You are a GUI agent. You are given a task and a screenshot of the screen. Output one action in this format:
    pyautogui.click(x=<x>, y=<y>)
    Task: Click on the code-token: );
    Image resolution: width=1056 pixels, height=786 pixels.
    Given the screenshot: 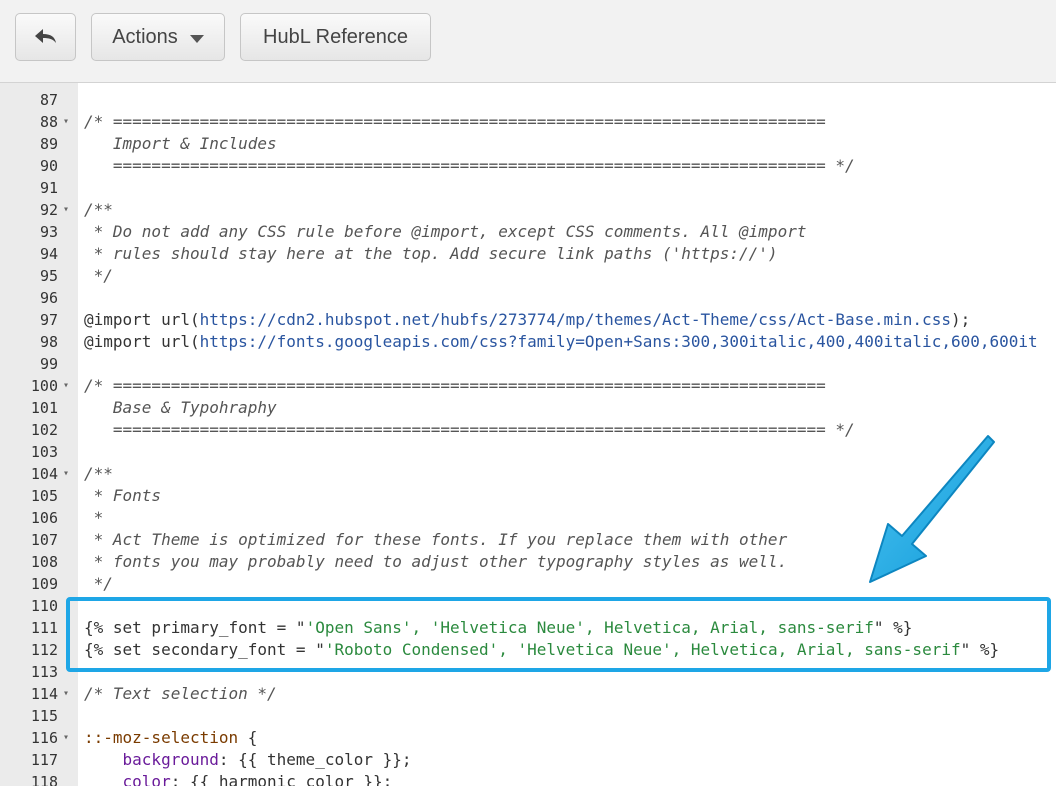 What is the action you would take?
    pyautogui.click(x=960, y=319)
    